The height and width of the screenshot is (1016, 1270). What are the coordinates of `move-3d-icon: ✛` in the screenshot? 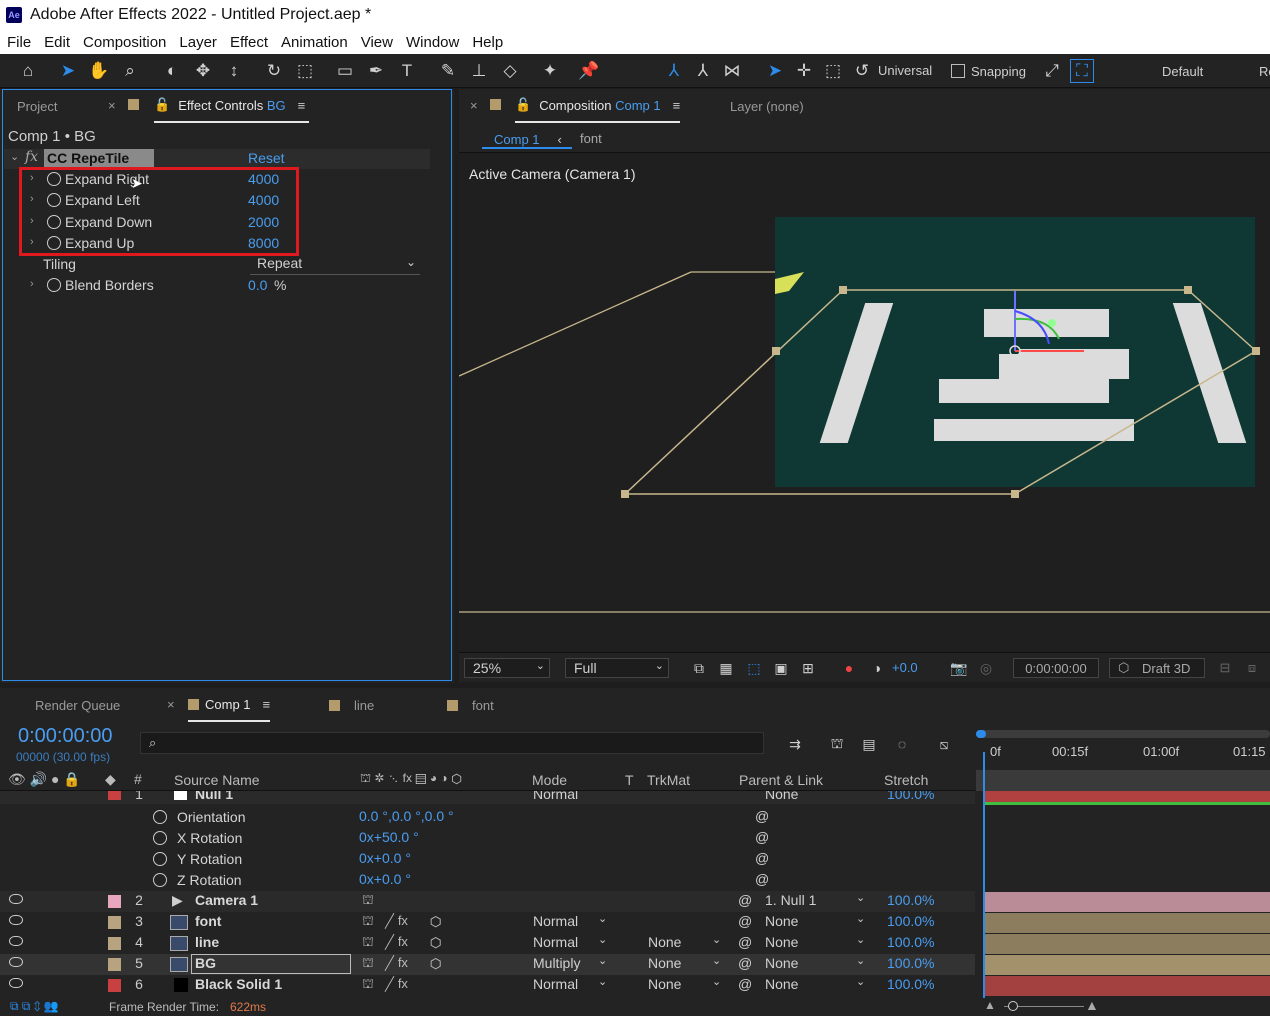 It's located at (804, 71).